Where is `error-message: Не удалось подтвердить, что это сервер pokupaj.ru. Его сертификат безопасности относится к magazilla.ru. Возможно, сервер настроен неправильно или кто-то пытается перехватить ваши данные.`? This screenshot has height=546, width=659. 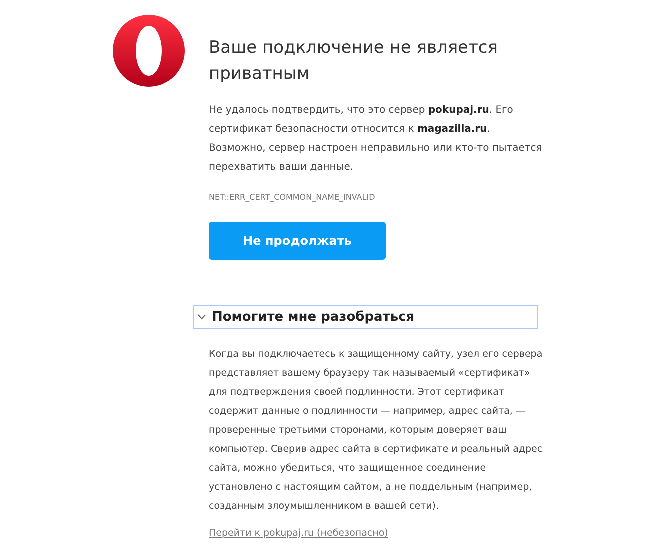
error-message: Не удалось подтвердить, что это сервер pokupaj.ru. Его сертификат безопасности относится к magazilla.ru. Возможно, сервер настроен неправильно или кто-то пытается перехватить ваши данные. is located at coordinates (376, 139).